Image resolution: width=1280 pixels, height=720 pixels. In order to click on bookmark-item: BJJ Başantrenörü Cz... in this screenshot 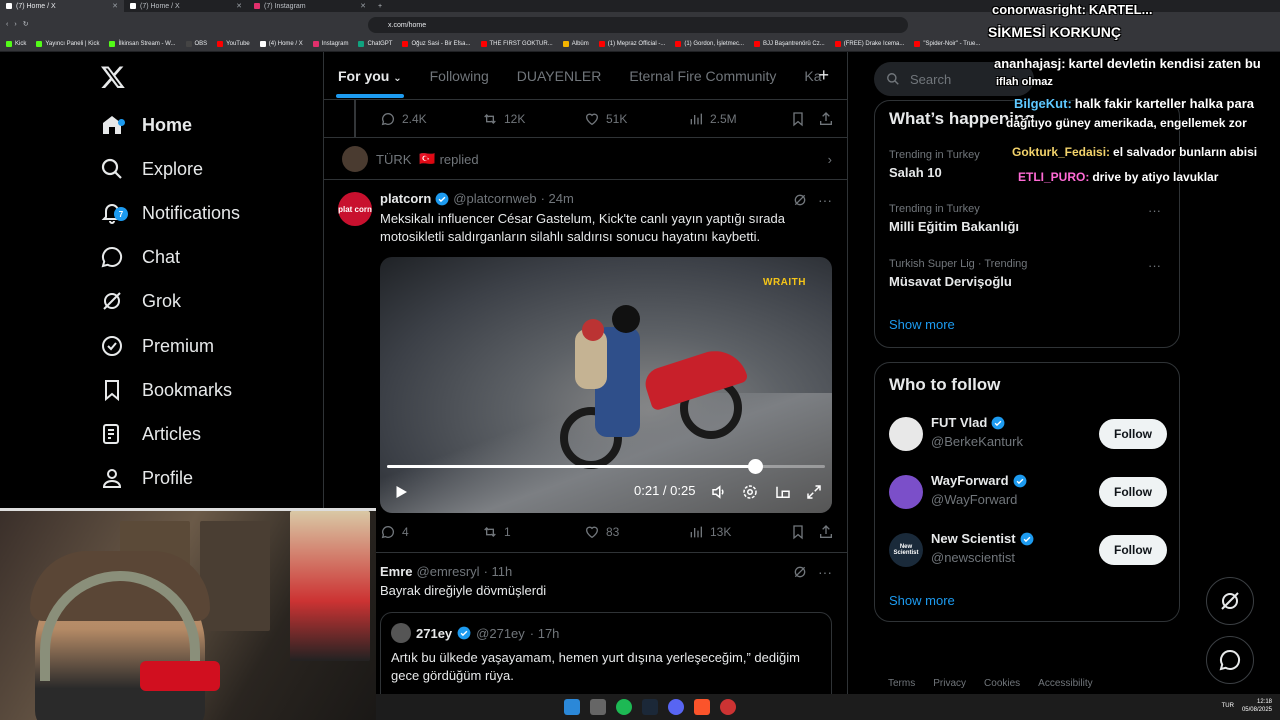, I will do `click(789, 43)`.